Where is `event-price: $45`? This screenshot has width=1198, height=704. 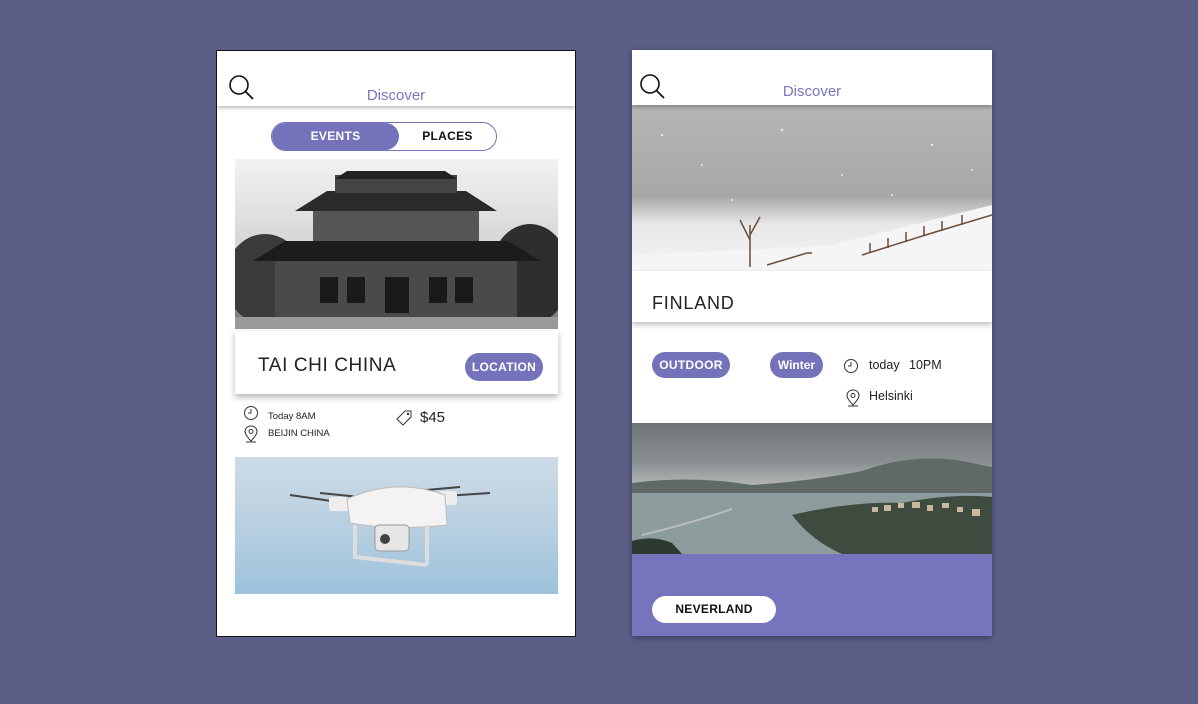 event-price: $45 is located at coordinates (433, 417).